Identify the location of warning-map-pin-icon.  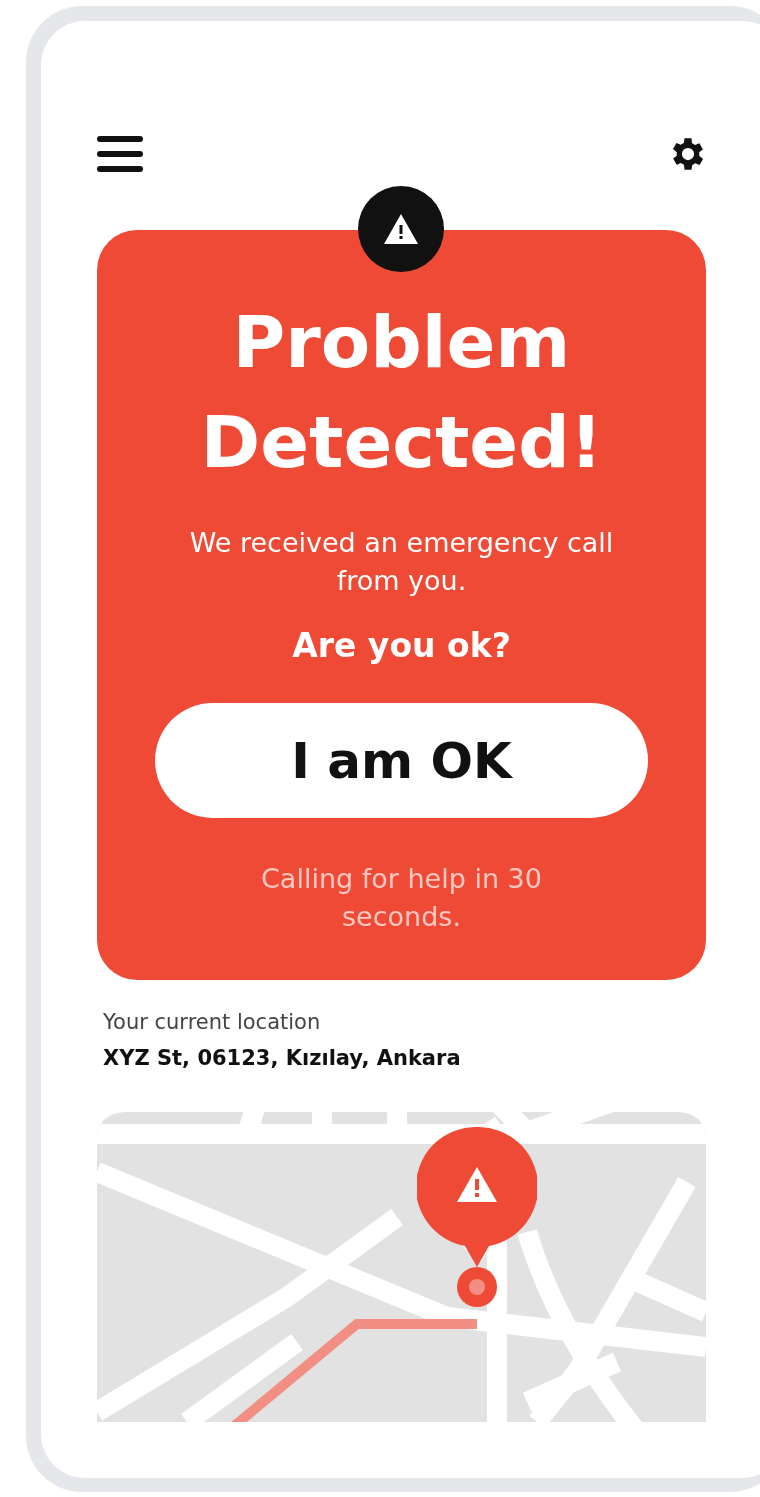
(477, 1197).